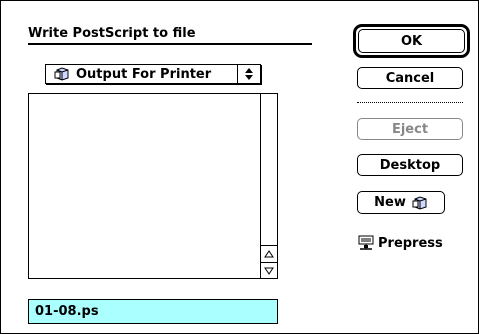  What do you see at coordinates (62, 74) in the screenshot?
I see `folder-icon` at bounding box center [62, 74].